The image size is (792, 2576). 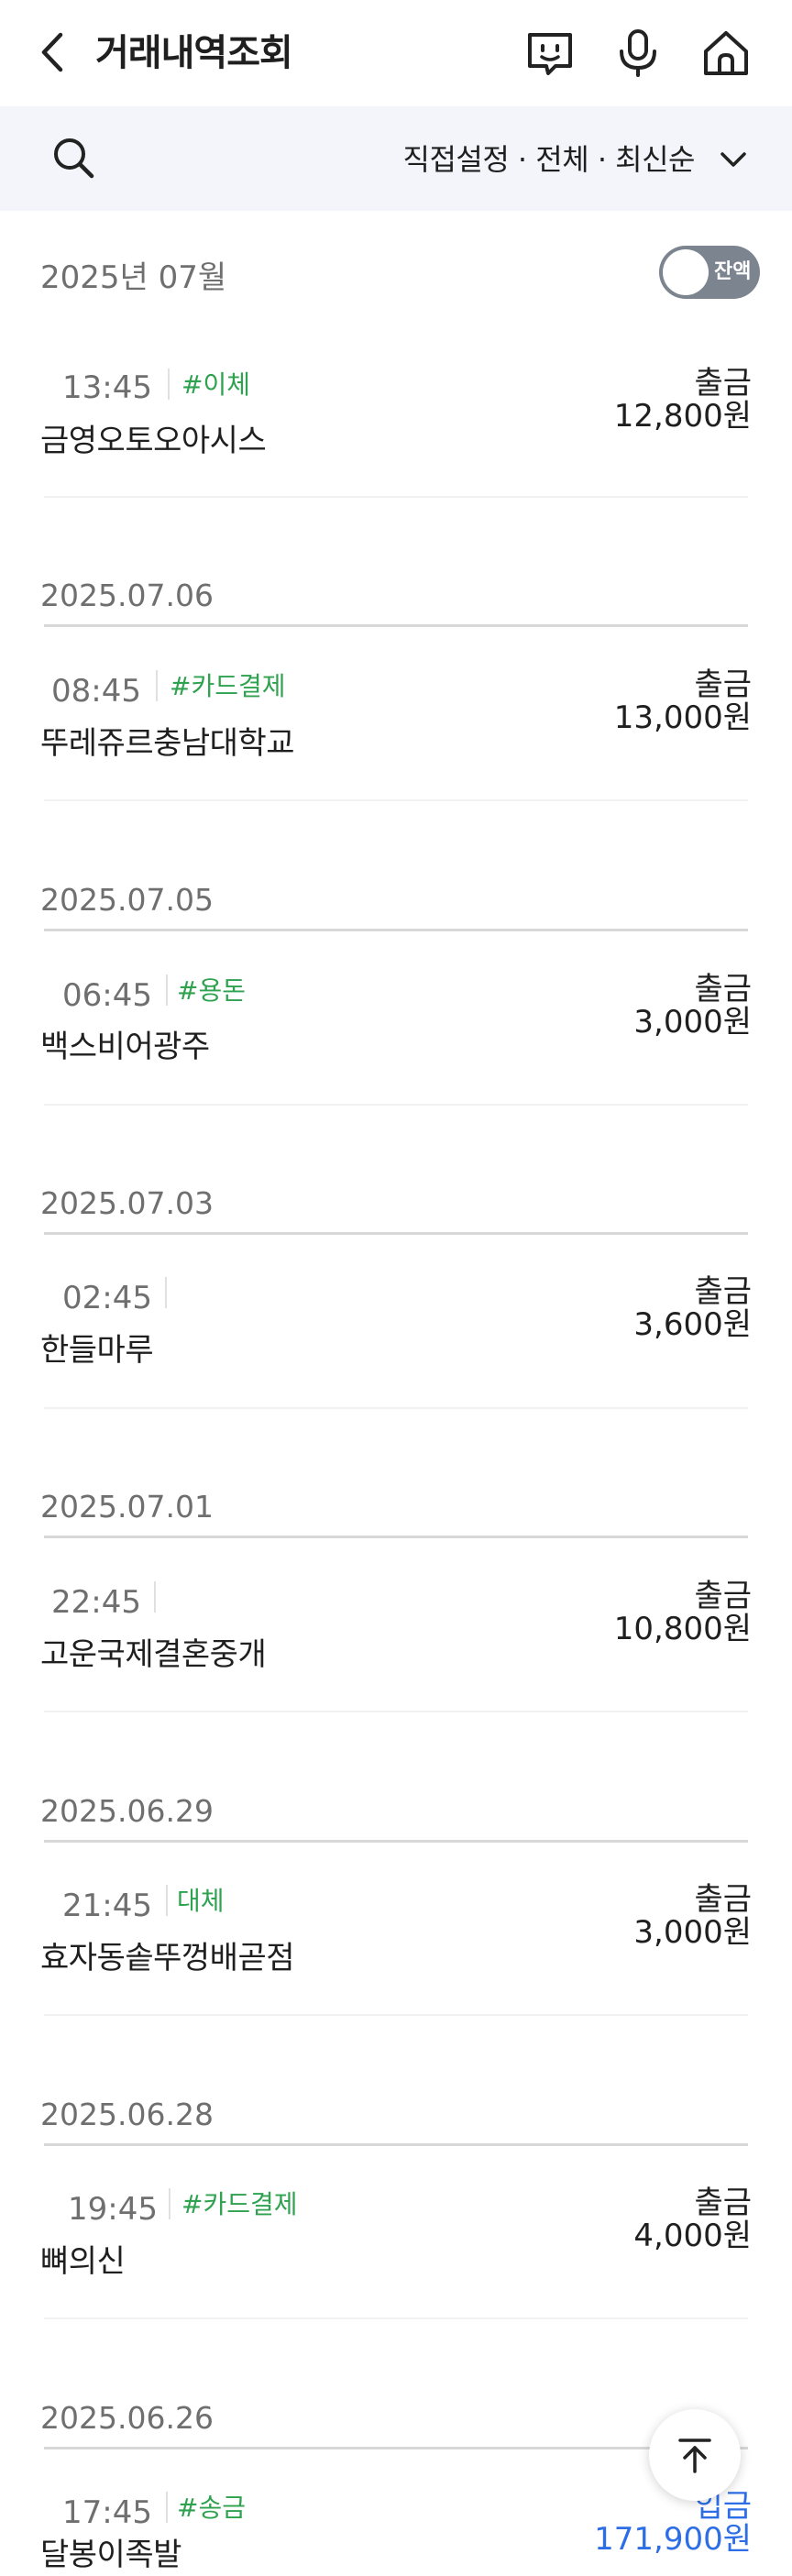 I want to click on chatbot-icon, so click(x=550, y=54).